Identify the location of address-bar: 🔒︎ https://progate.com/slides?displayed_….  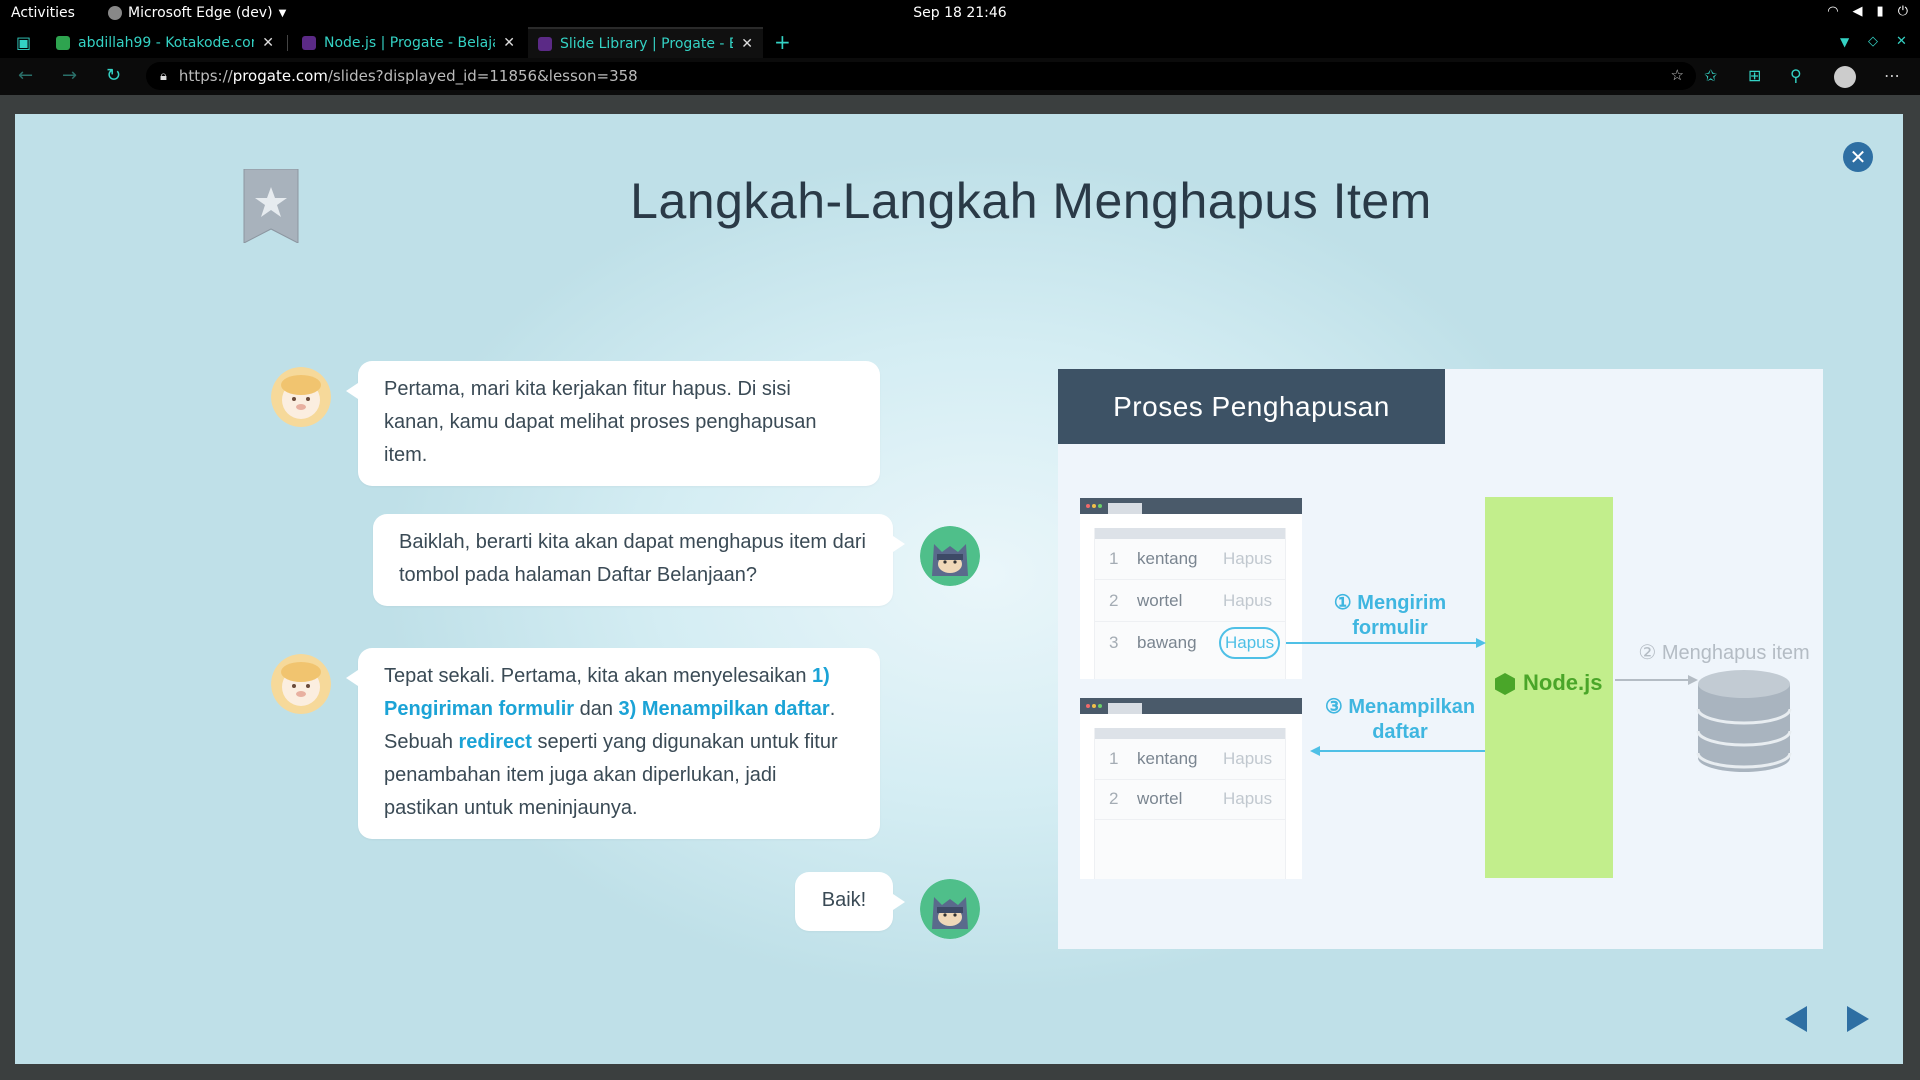
(921, 76).